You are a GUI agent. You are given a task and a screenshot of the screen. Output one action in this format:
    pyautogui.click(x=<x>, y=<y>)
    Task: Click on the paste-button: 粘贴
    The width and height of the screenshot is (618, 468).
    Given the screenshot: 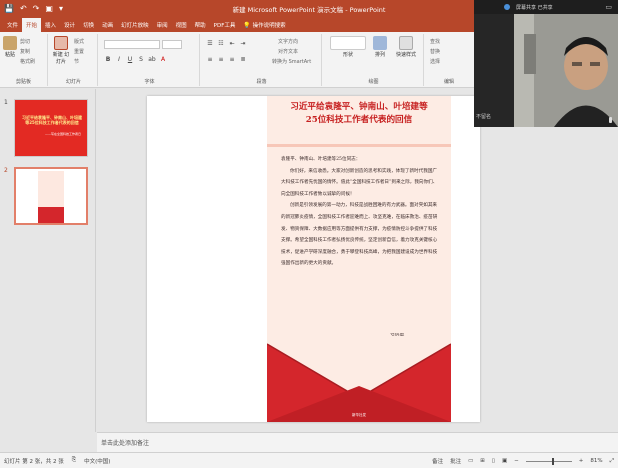 What is the action you would take?
    pyautogui.click(x=10, y=47)
    